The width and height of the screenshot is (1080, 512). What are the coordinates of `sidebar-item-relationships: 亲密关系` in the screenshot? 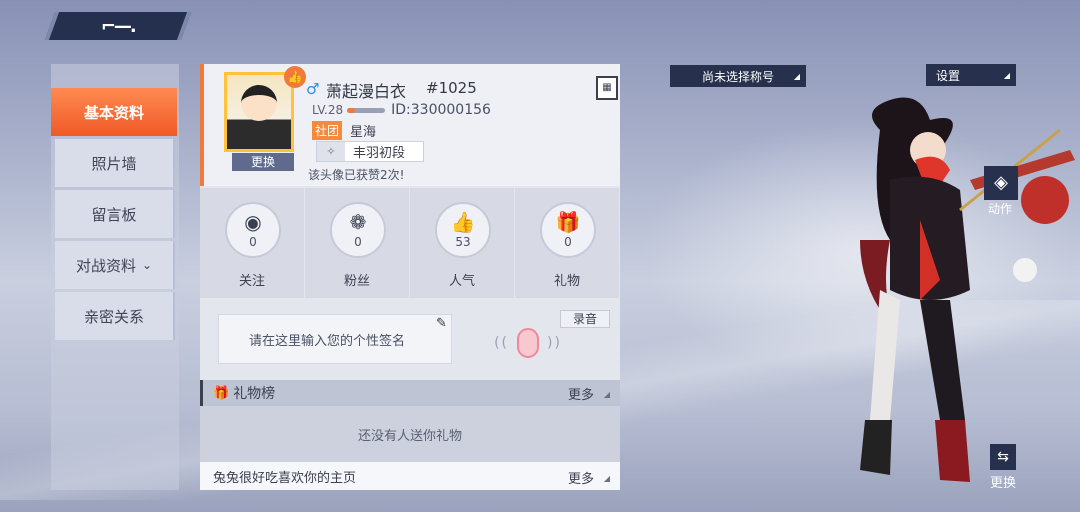 It's located at (115, 316).